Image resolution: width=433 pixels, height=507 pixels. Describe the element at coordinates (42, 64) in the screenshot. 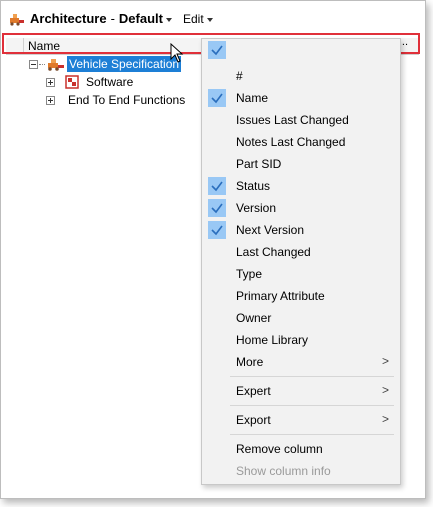

I see `tree-connector` at that location.